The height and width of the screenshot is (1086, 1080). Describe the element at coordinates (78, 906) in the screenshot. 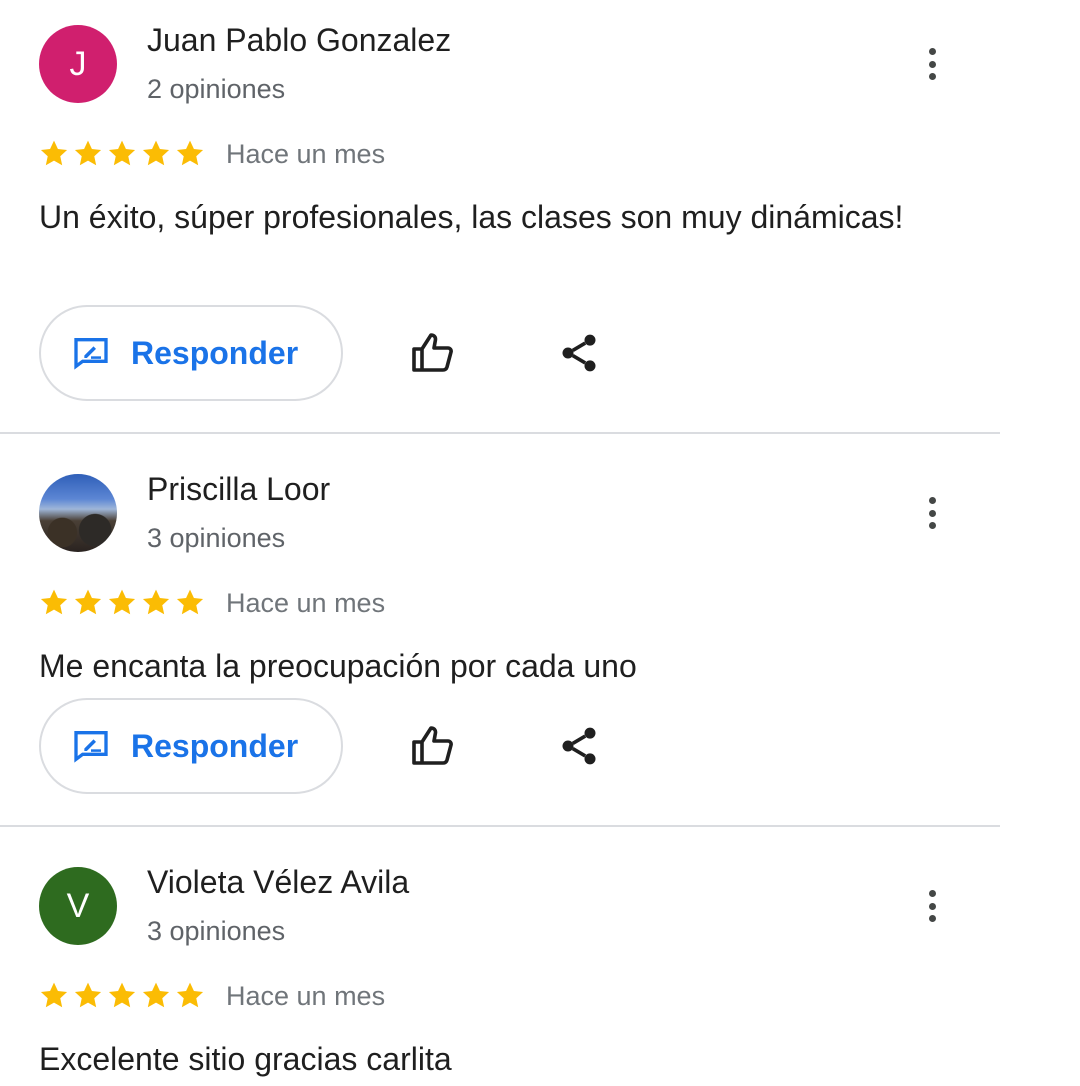

I see `avatar: V` at that location.